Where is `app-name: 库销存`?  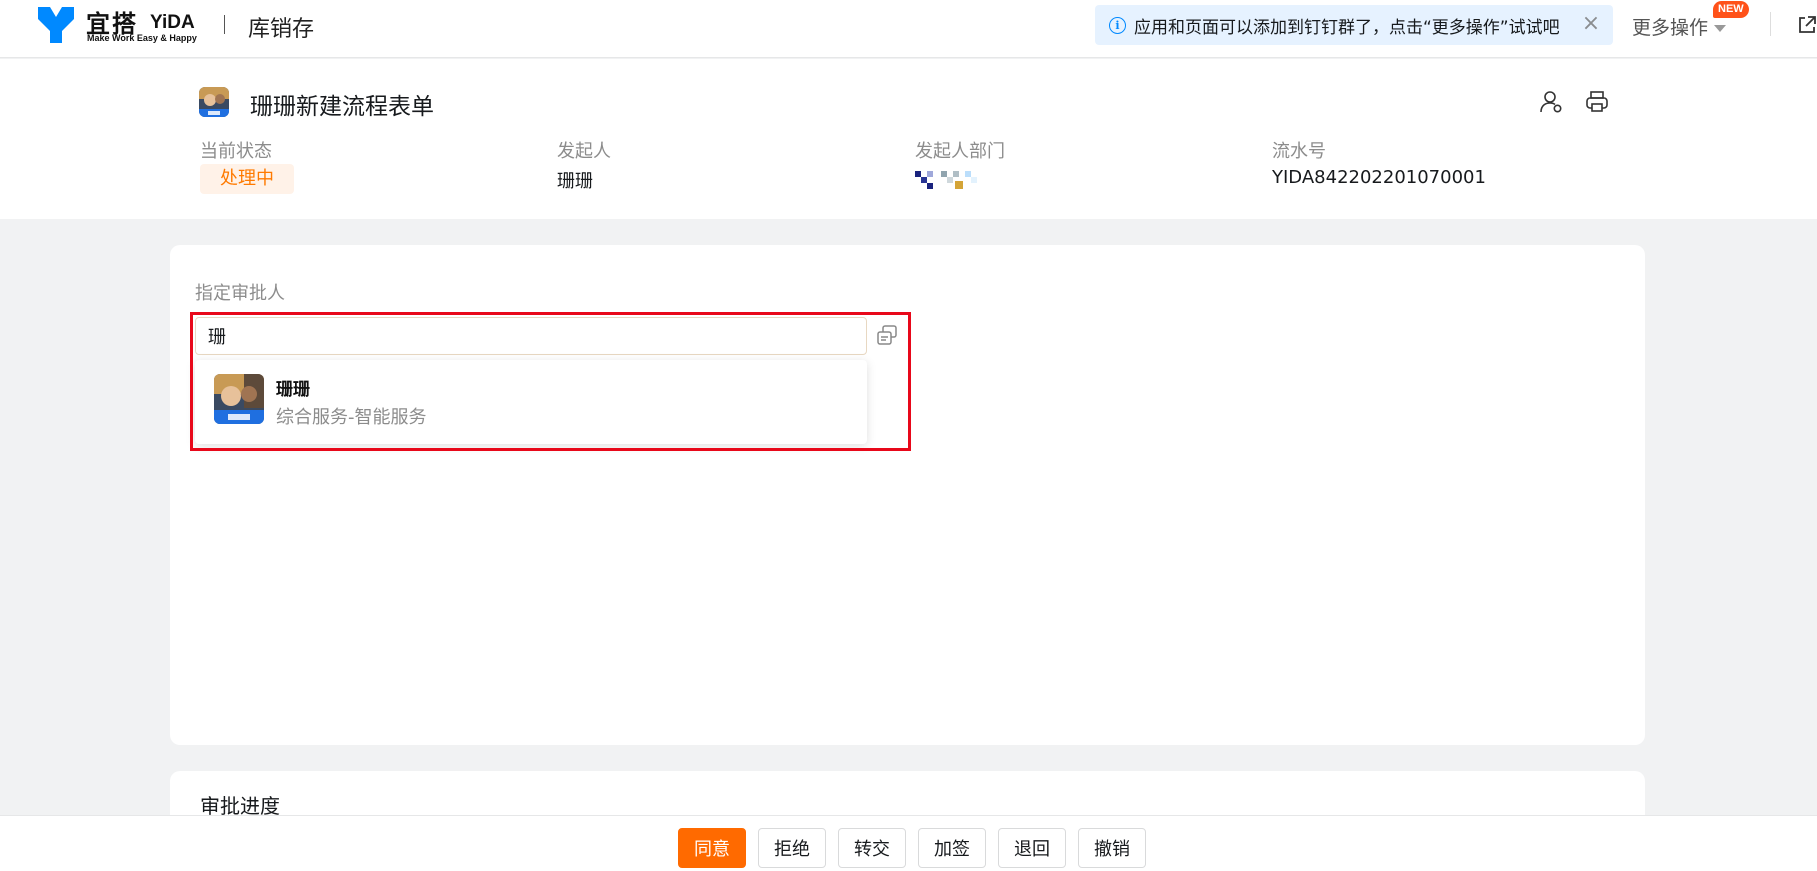
app-name: 库销存 is located at coordinates (281, 27).